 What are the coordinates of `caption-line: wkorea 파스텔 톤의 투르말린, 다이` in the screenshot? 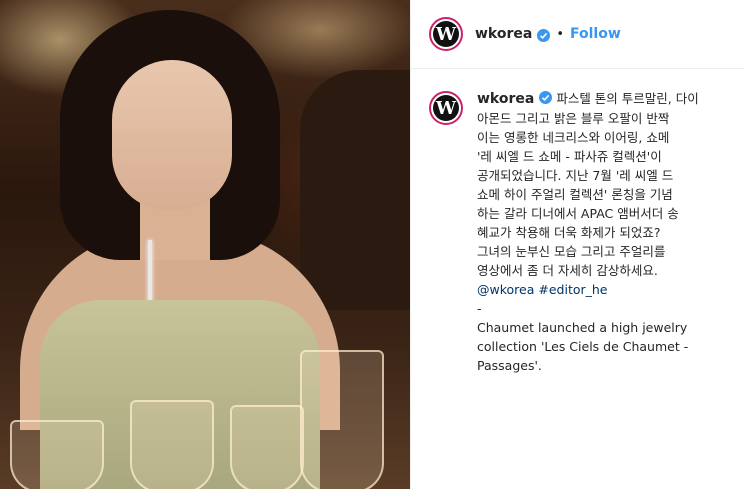 It's located at (602, 99).